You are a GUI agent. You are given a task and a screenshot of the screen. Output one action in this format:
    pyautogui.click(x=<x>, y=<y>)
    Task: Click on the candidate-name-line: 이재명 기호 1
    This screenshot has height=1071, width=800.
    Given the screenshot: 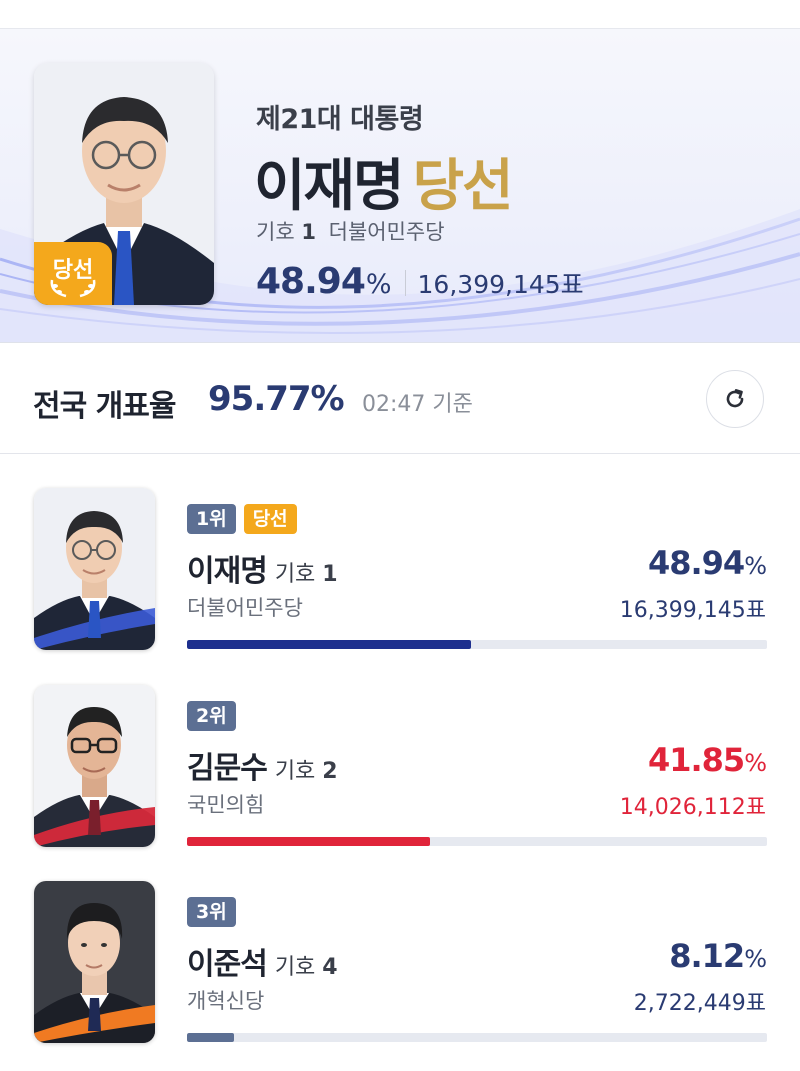 What is the action you would take?
    pyautogui.click(x=262, y=568)
    